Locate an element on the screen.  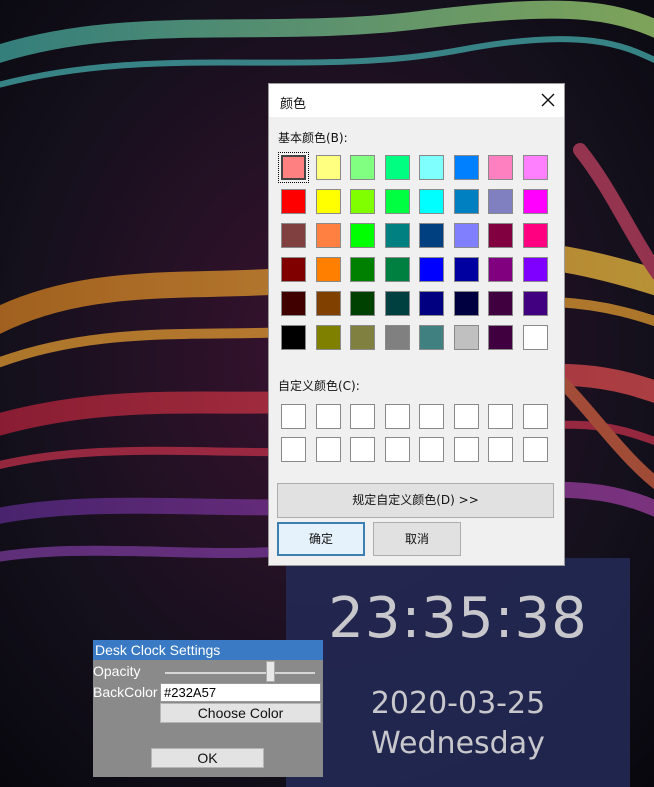
dialog-title: 颜色 is located at coordinates (293, 104).